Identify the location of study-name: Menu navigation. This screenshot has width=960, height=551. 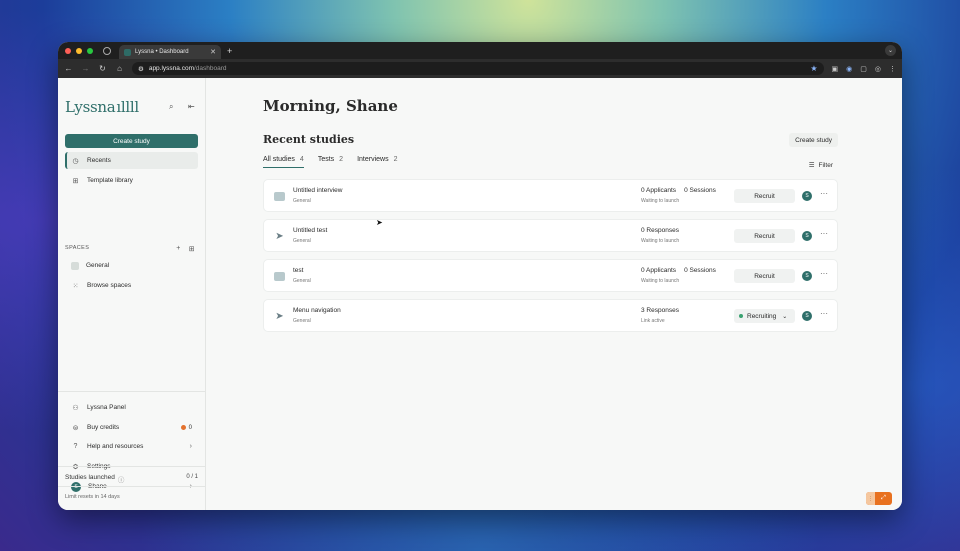
(317, 310).